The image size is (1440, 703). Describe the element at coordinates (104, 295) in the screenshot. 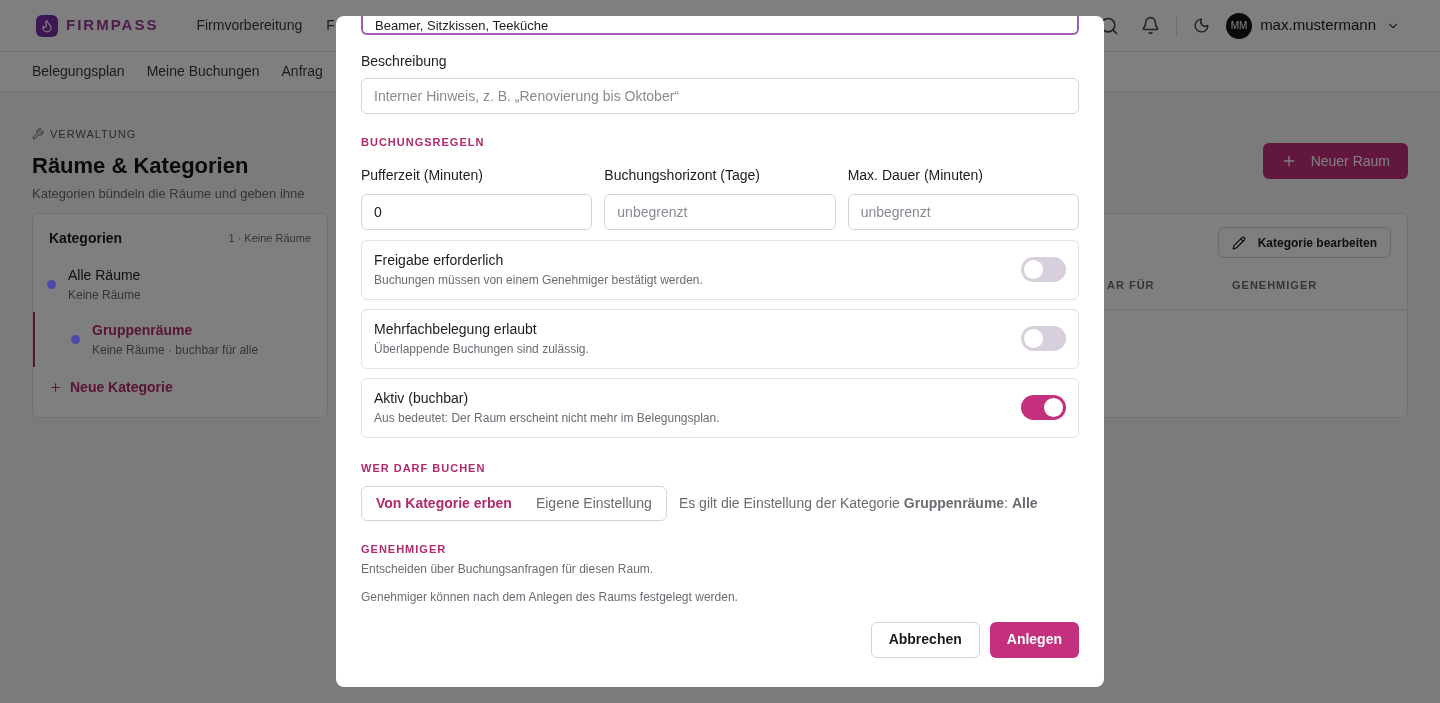

I see `category-meta: Keine Räume` at that location.